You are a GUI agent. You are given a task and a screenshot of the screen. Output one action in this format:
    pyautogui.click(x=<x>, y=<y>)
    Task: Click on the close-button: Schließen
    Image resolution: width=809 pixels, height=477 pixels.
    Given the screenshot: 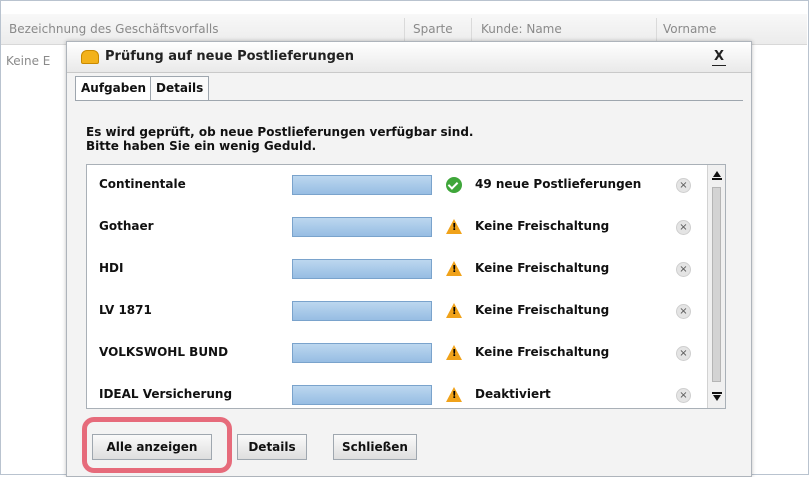 What is the action you would take?
    pyautogui.click(x=375, y=447)
    